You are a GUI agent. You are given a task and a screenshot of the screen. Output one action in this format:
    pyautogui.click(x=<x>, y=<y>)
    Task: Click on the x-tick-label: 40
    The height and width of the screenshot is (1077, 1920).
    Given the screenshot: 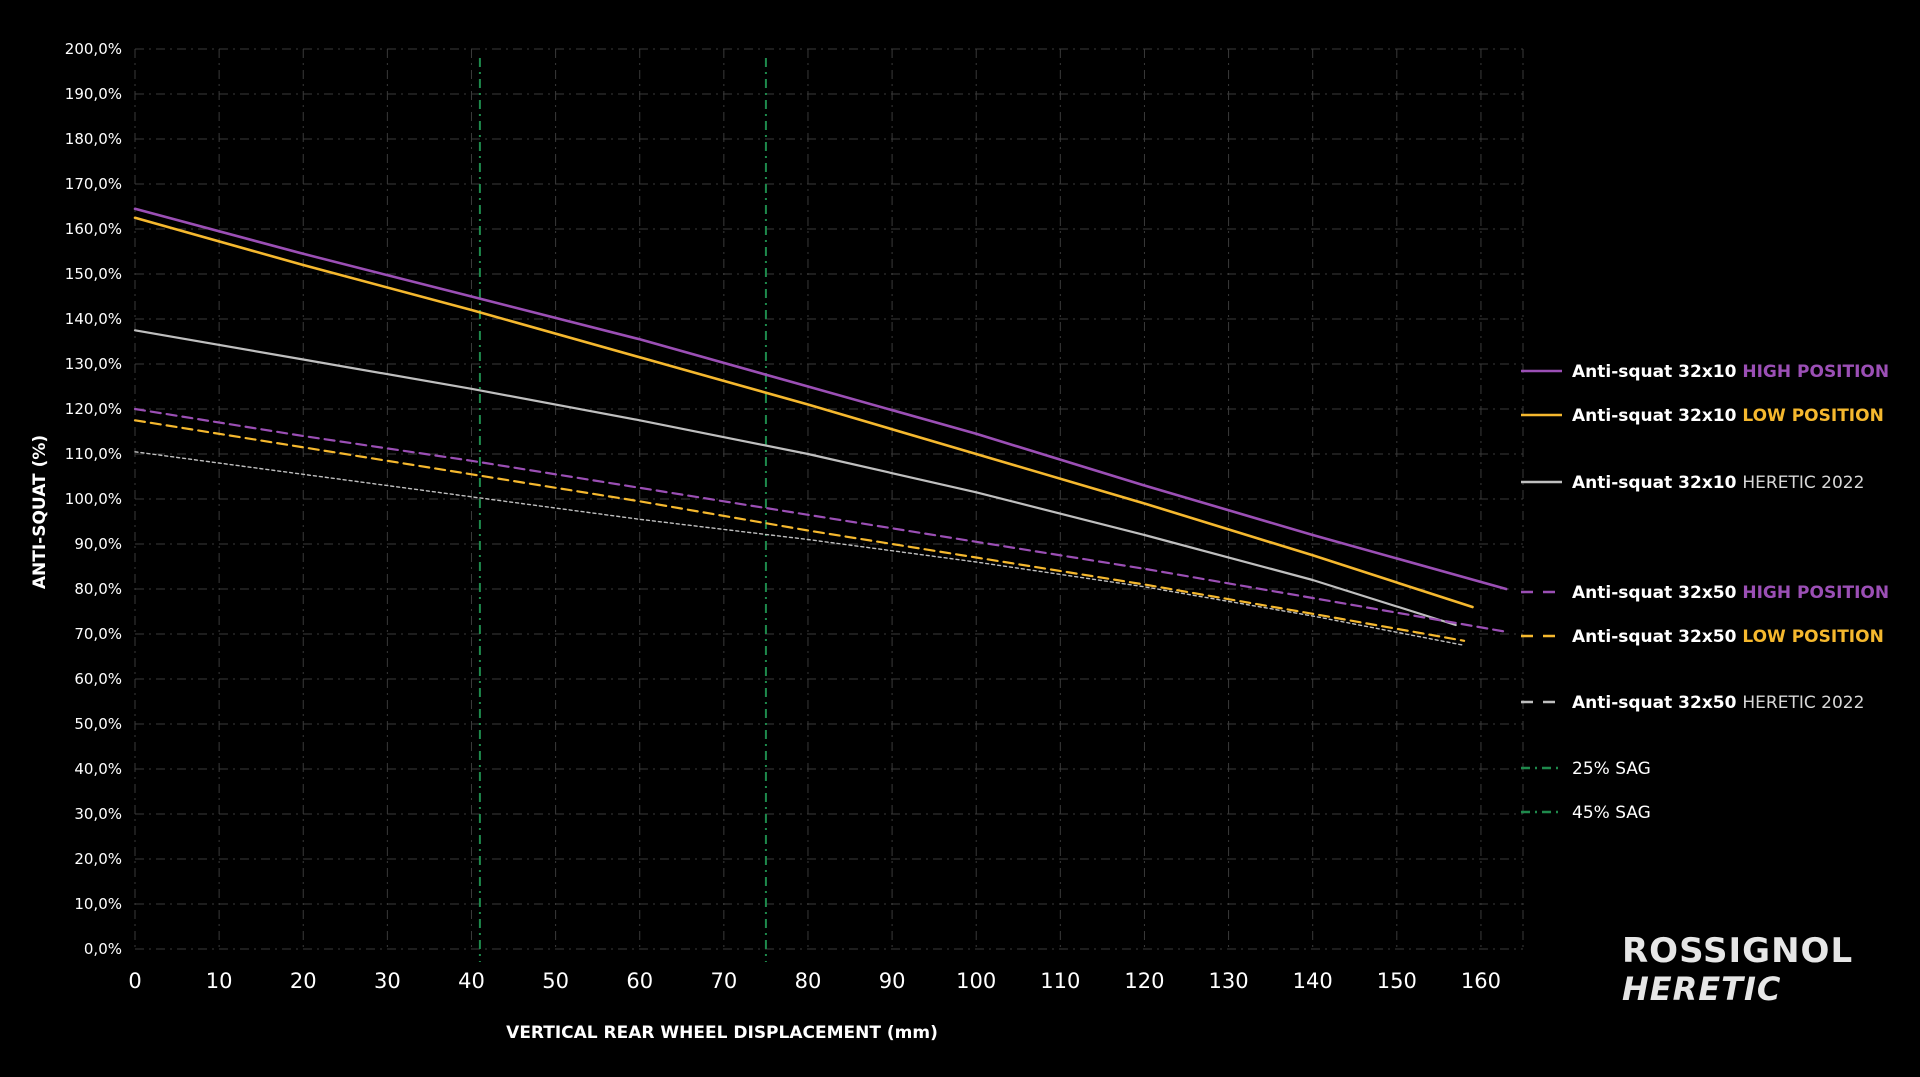 What is the action you would take?
    pyautogui.click(x=471, y=981)
    